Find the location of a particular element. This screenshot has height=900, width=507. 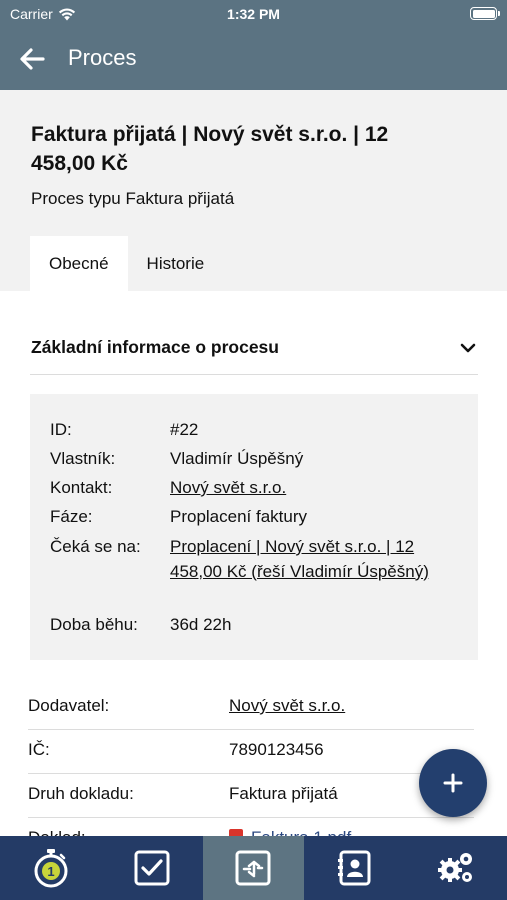

info-value: Proplacení faktury is located at coordinates (239, 516).